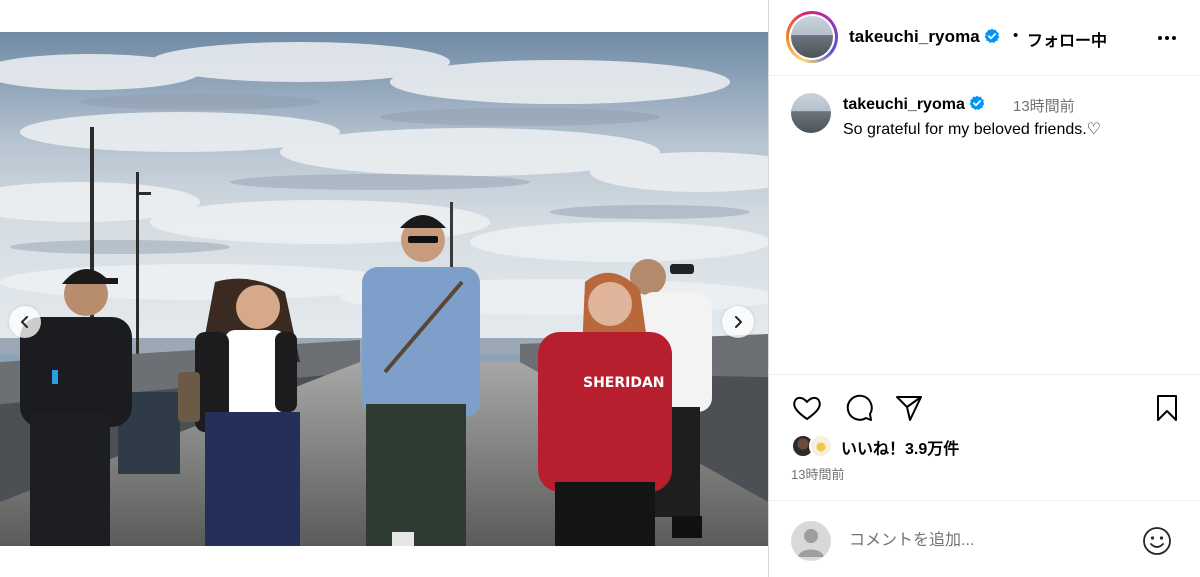 The width and height of the screenshot is (1200, 577). What do you see at coordinates (384, 561) in the screenshot?
I see `media-bottom-spacer` at bounding box center [384, 561].